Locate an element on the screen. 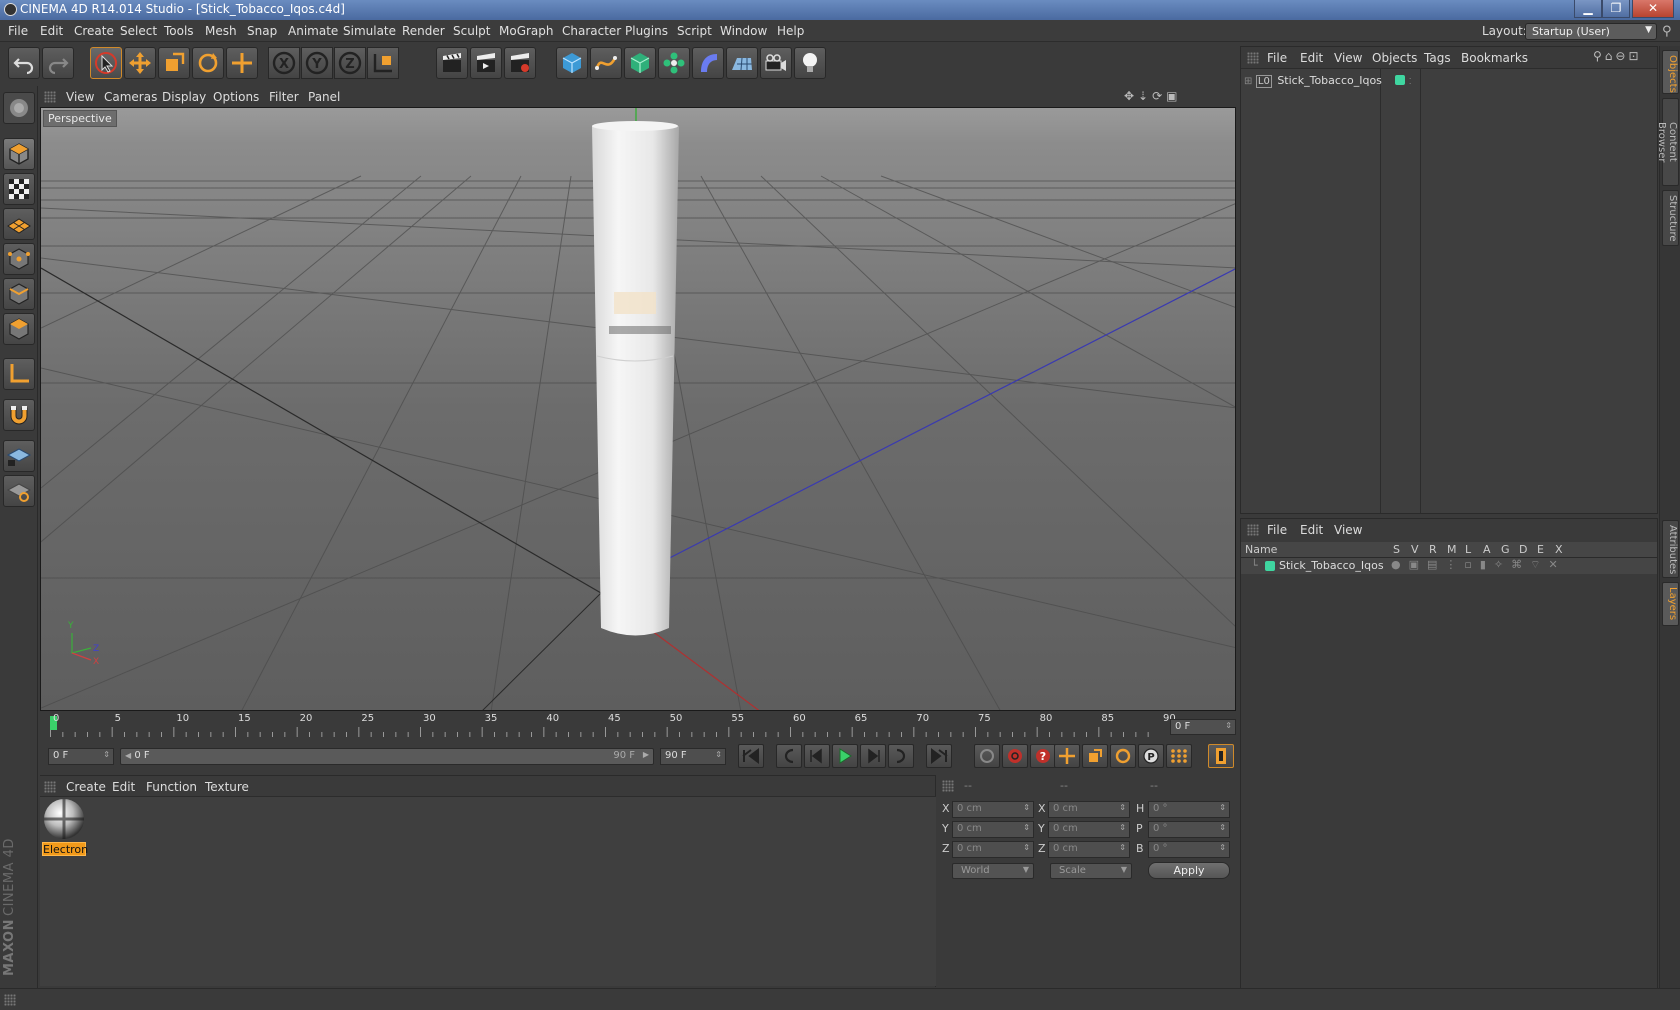  position-z-field: 0 cm ⇕ is located at coordinates (993, 849).